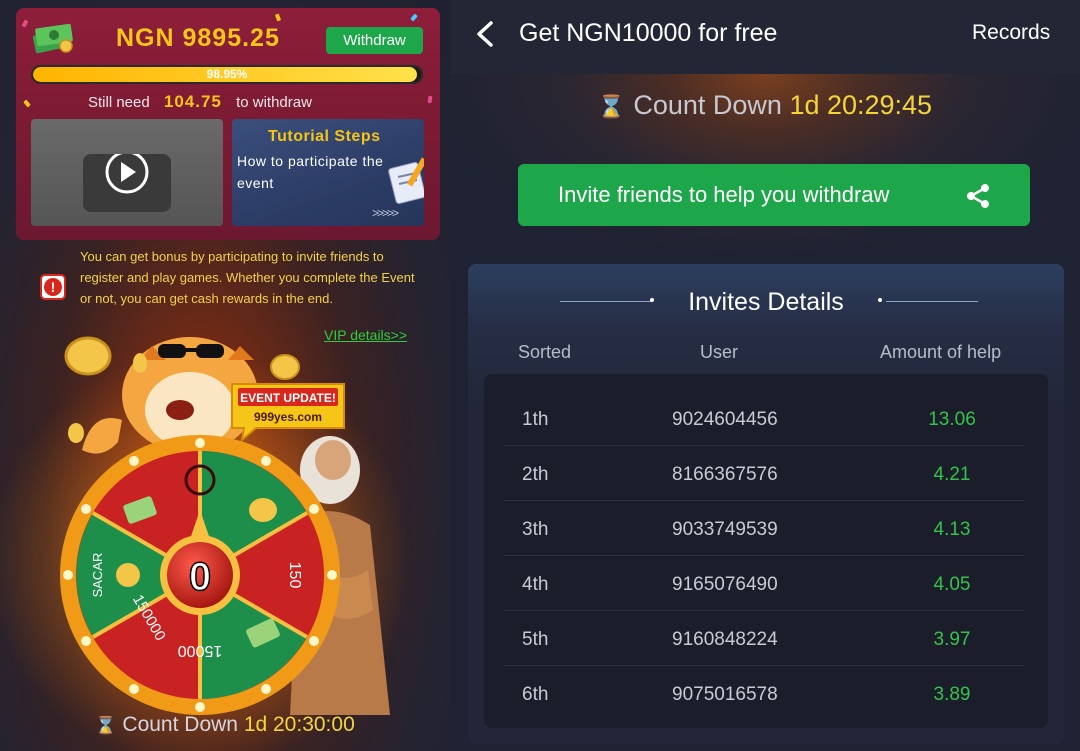  Describe the element at coordinates (952, 639) in the screenshot. I see `row-amount: 3.97` at that location.